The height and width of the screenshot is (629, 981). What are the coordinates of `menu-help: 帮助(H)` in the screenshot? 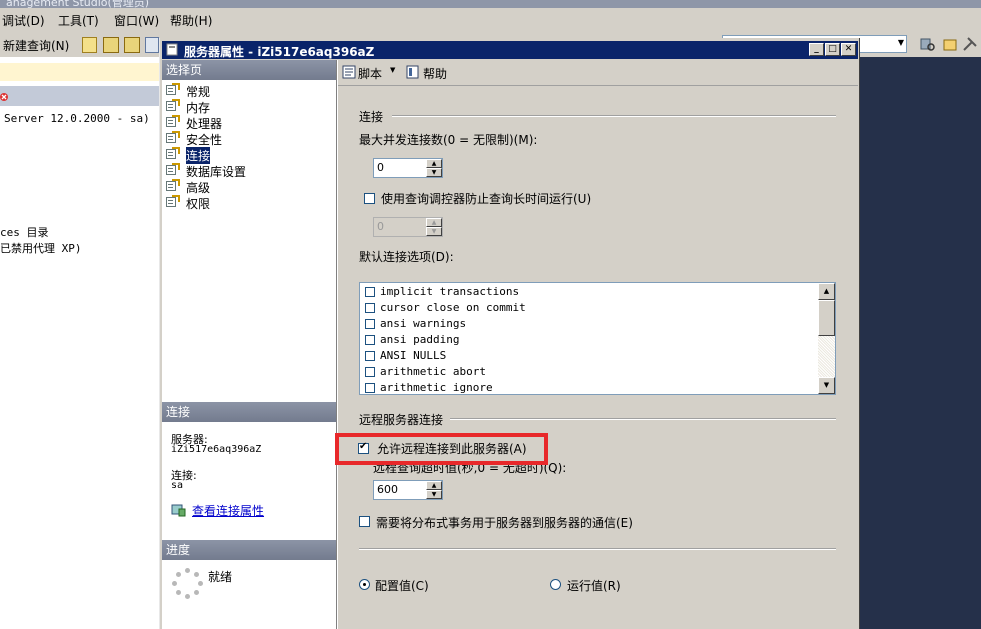 It's located at (191, 20).